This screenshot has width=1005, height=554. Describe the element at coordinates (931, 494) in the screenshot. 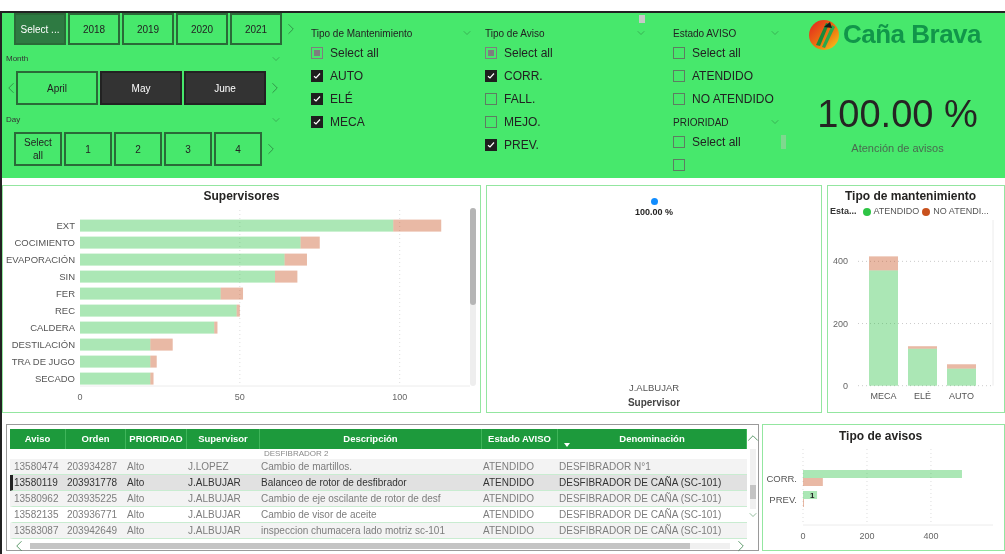

I see `axis-tick: 400` at that location.